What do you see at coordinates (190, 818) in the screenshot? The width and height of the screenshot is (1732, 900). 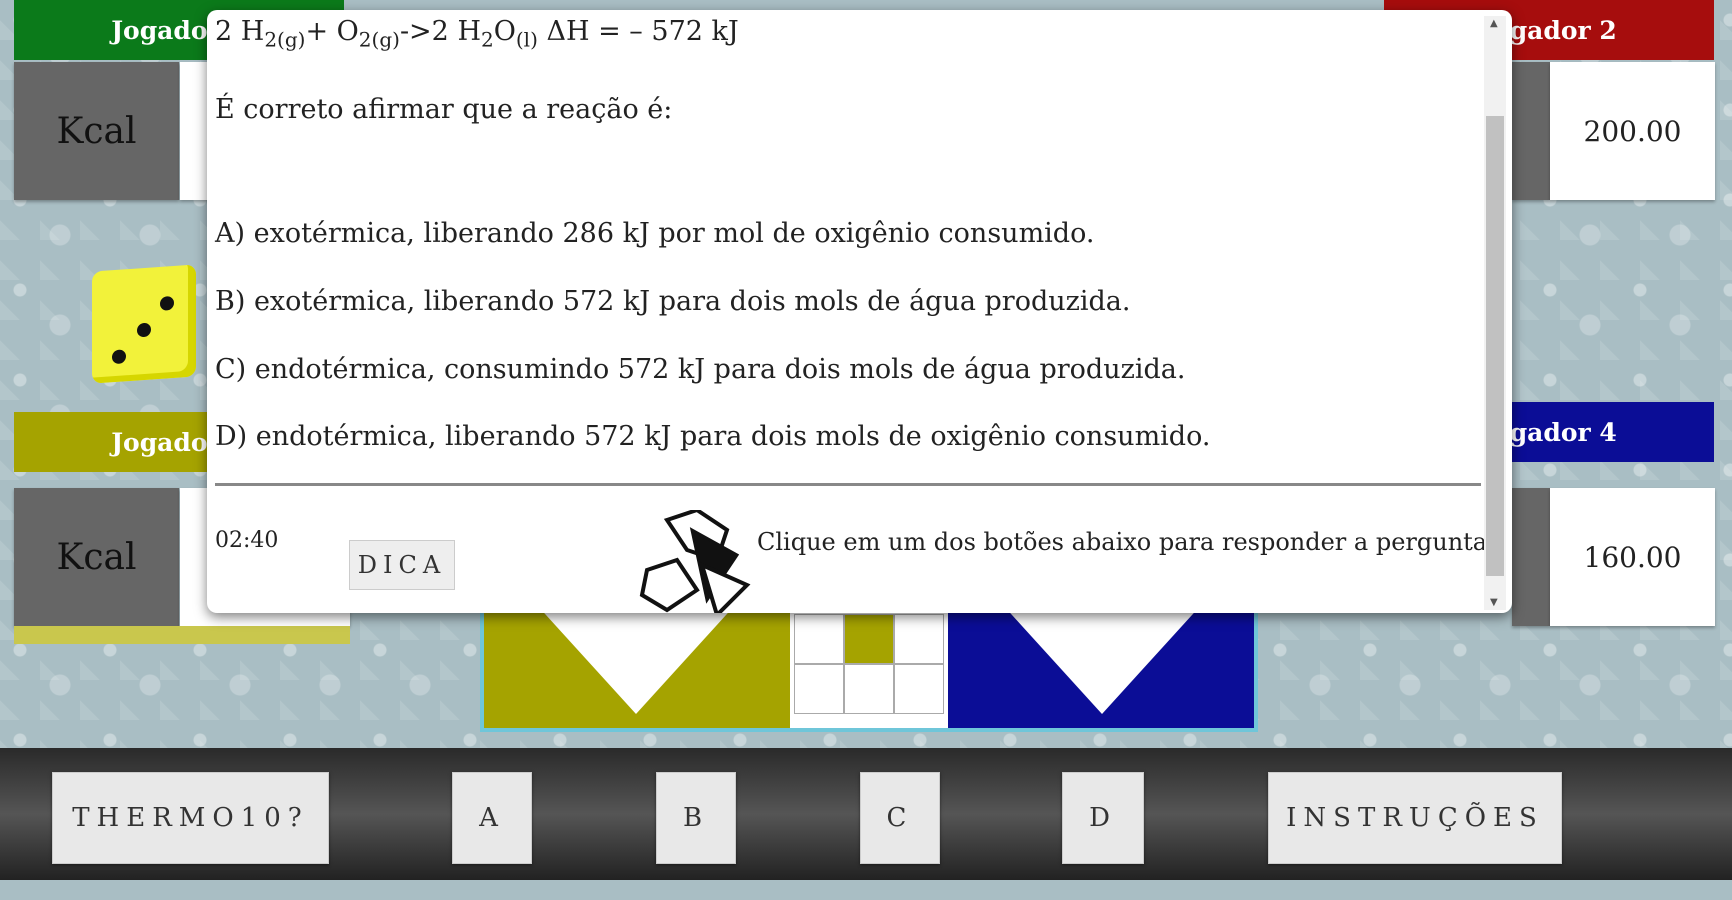 I see `thermo10-button: THERMO10?` at bounding box center [190, 818].